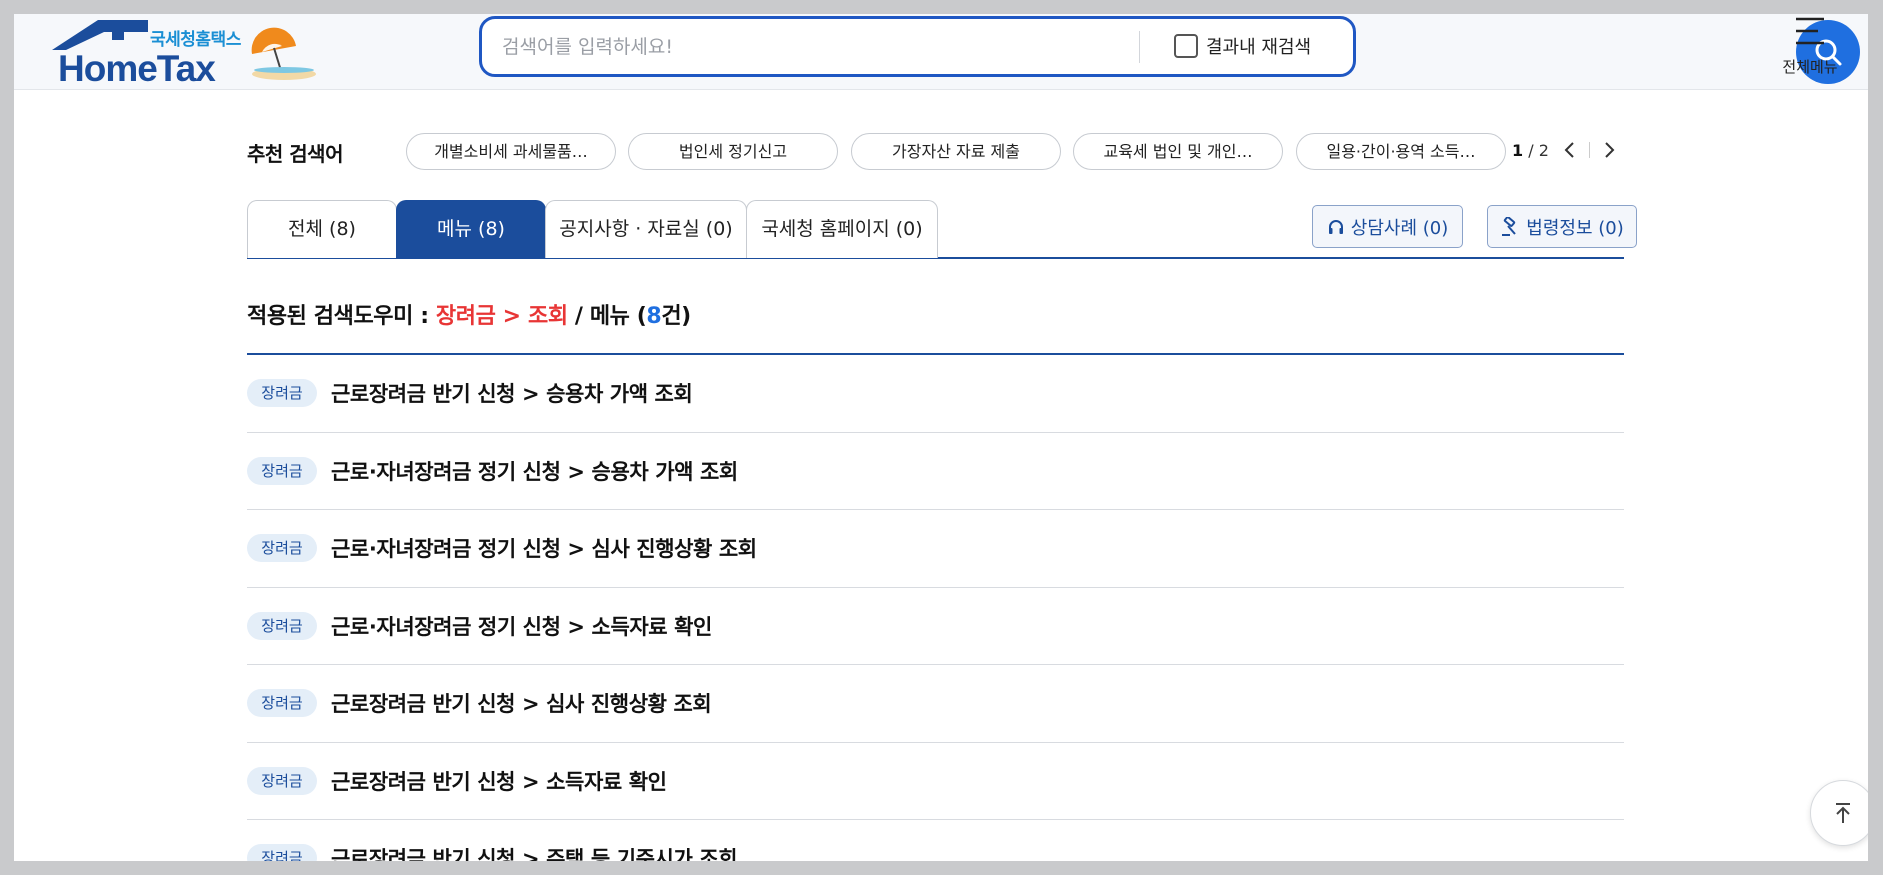 The image size is (1883, 875). Describe the element at coordinates (341, 316) in the screenshot. I see `filter-prefix: 적용된 검색도우미 :` at that location.